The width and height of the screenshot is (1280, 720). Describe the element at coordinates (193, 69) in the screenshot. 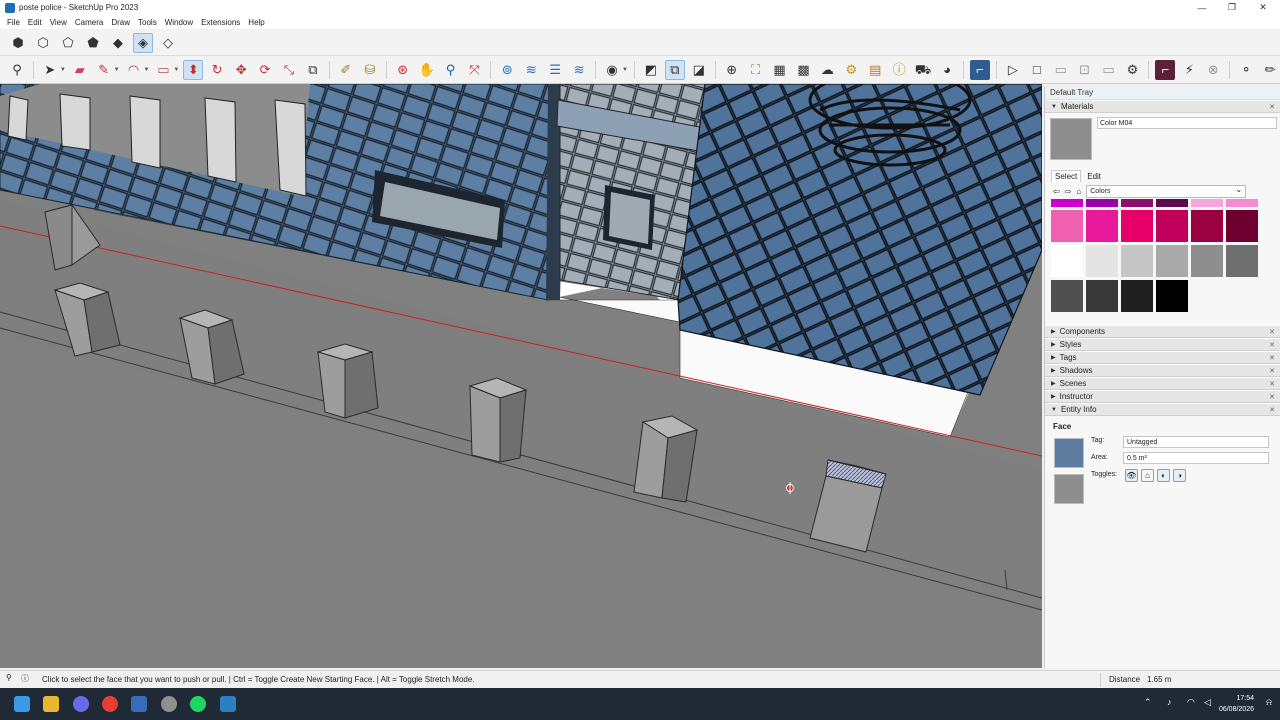

I see `push-pull-icon: ⬍` at that location.